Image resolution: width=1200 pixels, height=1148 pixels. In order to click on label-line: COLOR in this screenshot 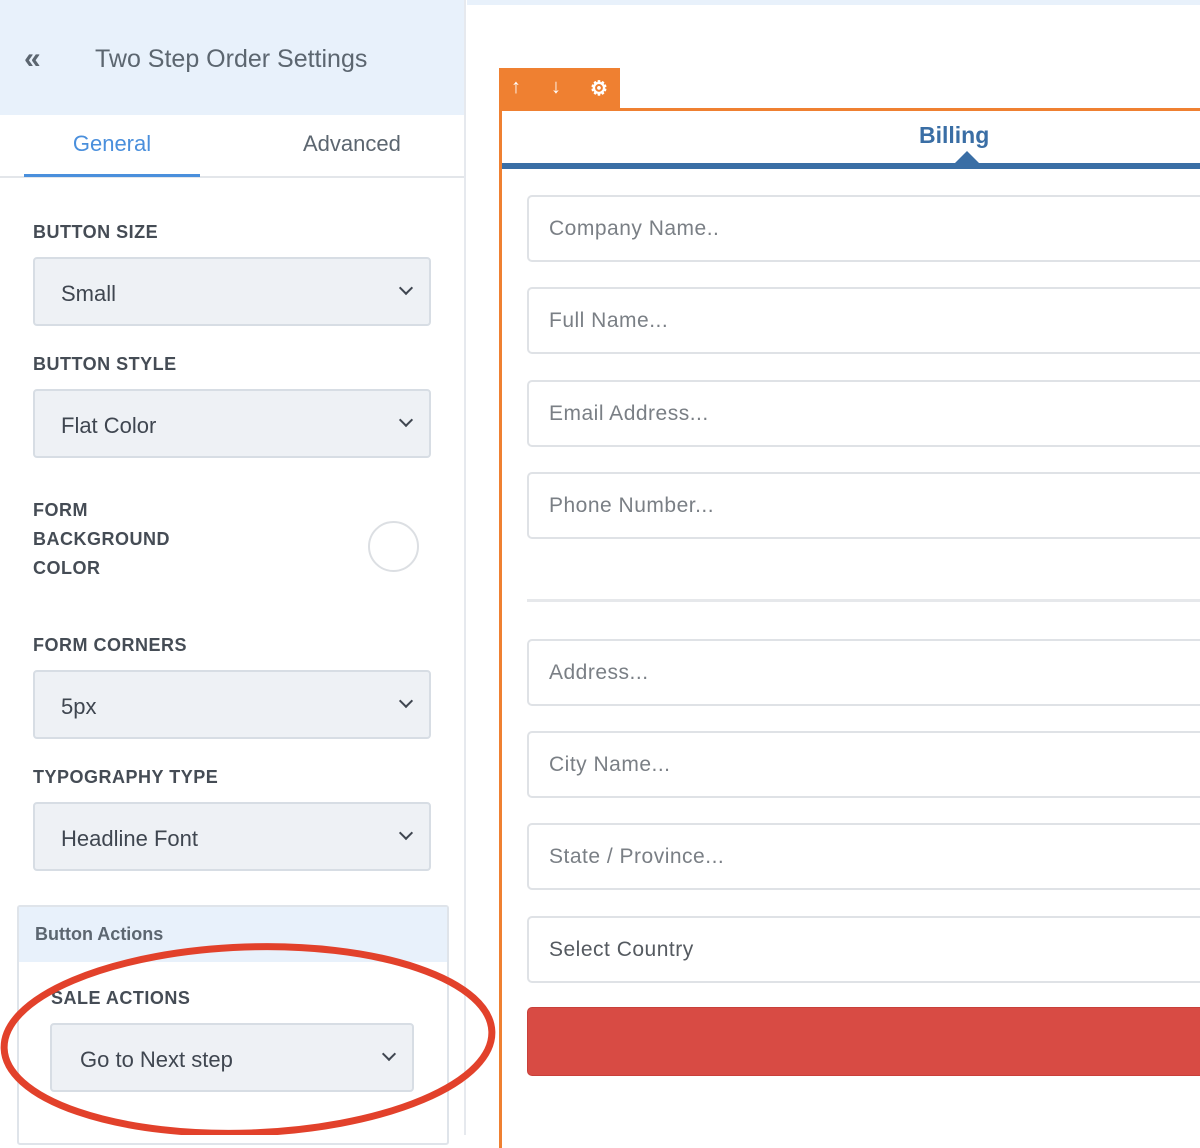, I will do `click(67, 568)`.